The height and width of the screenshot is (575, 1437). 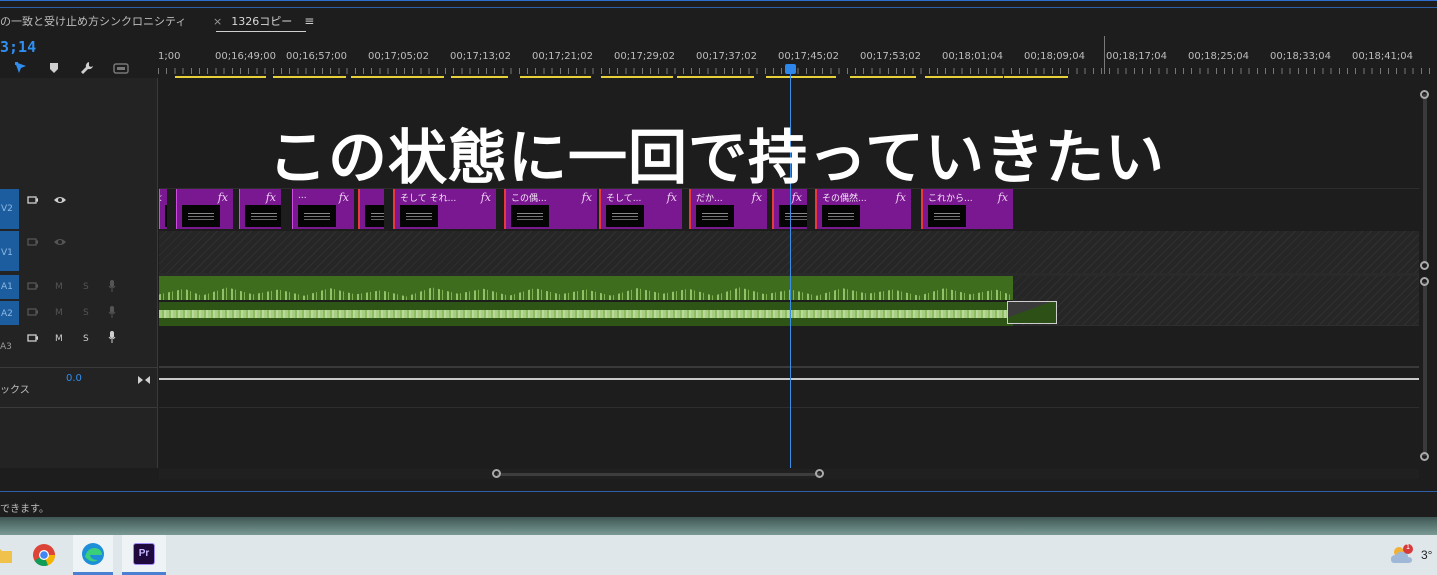 I want to click on status-text: できます。, so click(x=24, y=509).